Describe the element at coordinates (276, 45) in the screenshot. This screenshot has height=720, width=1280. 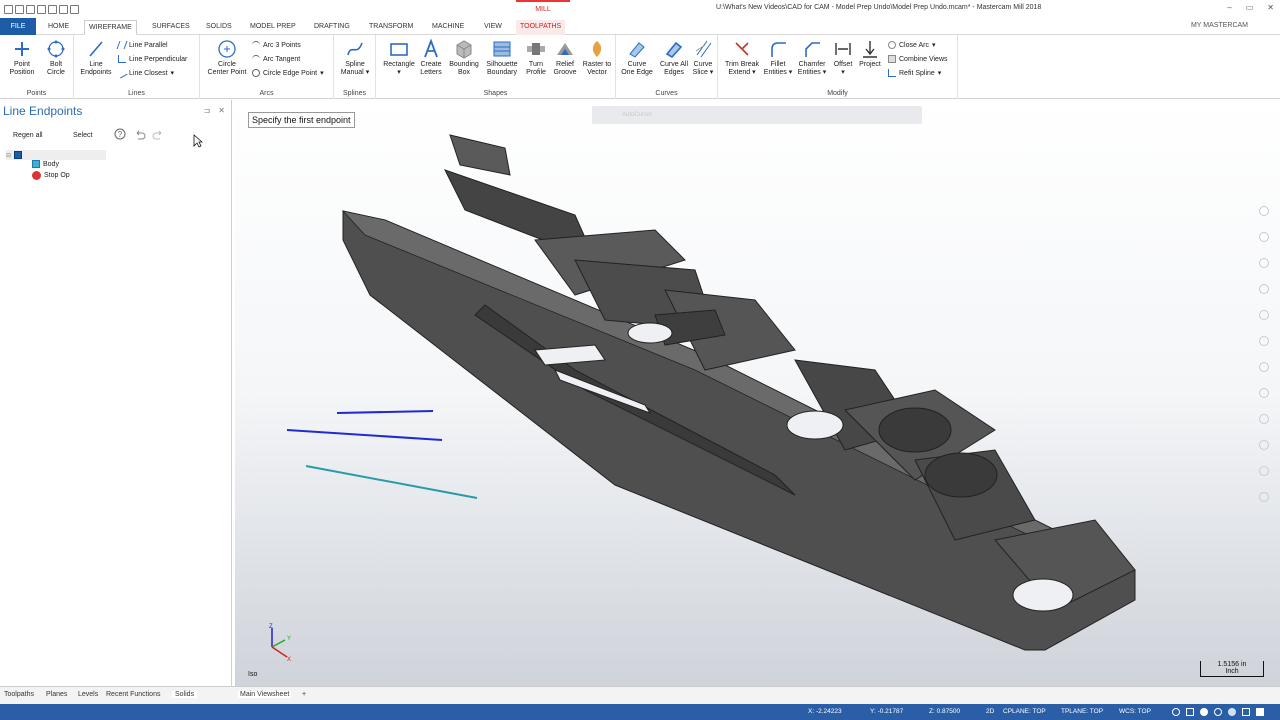
I see `arc-3-points-button: Arc 3 Points` at that location.